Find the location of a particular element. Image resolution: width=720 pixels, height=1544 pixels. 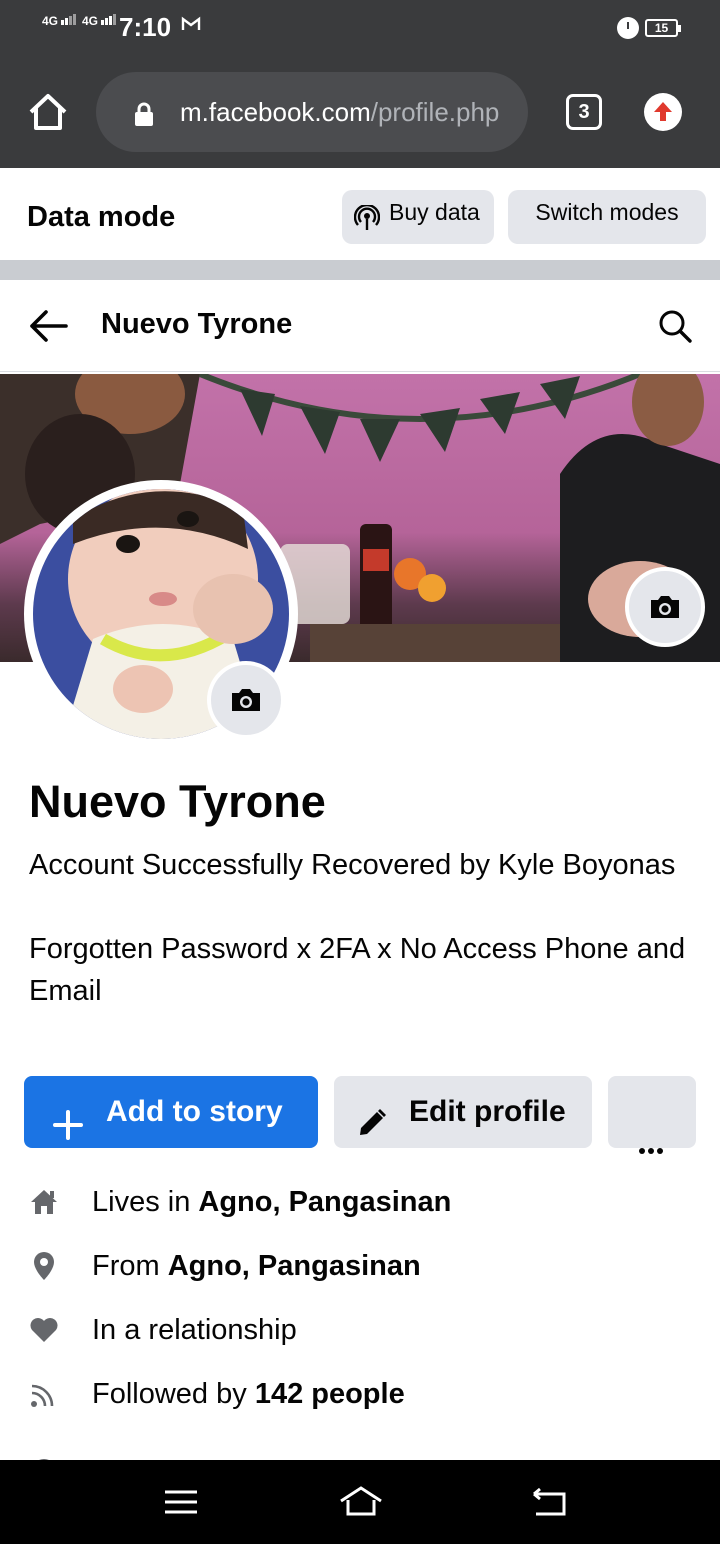

update-icon is located at coordinates (663, 112).